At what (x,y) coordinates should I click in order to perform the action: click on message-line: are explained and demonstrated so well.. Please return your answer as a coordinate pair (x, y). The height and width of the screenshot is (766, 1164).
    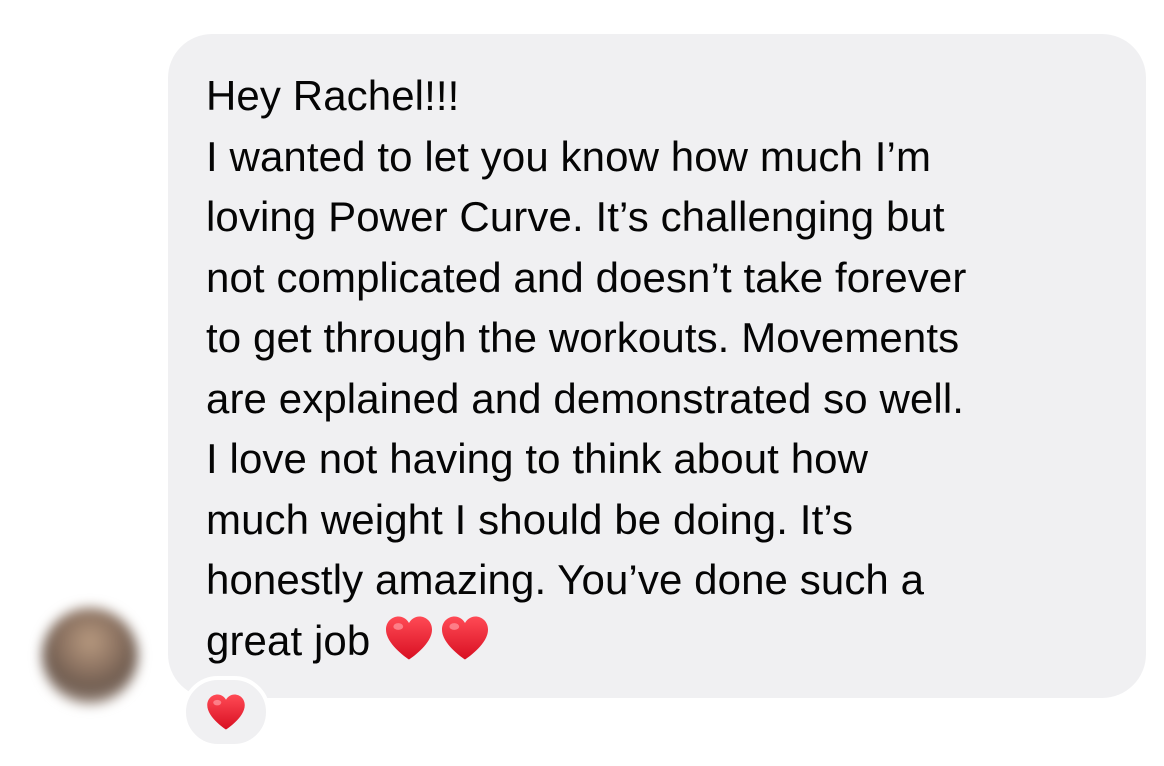
    Looking at the image, I should click on (585, 398).